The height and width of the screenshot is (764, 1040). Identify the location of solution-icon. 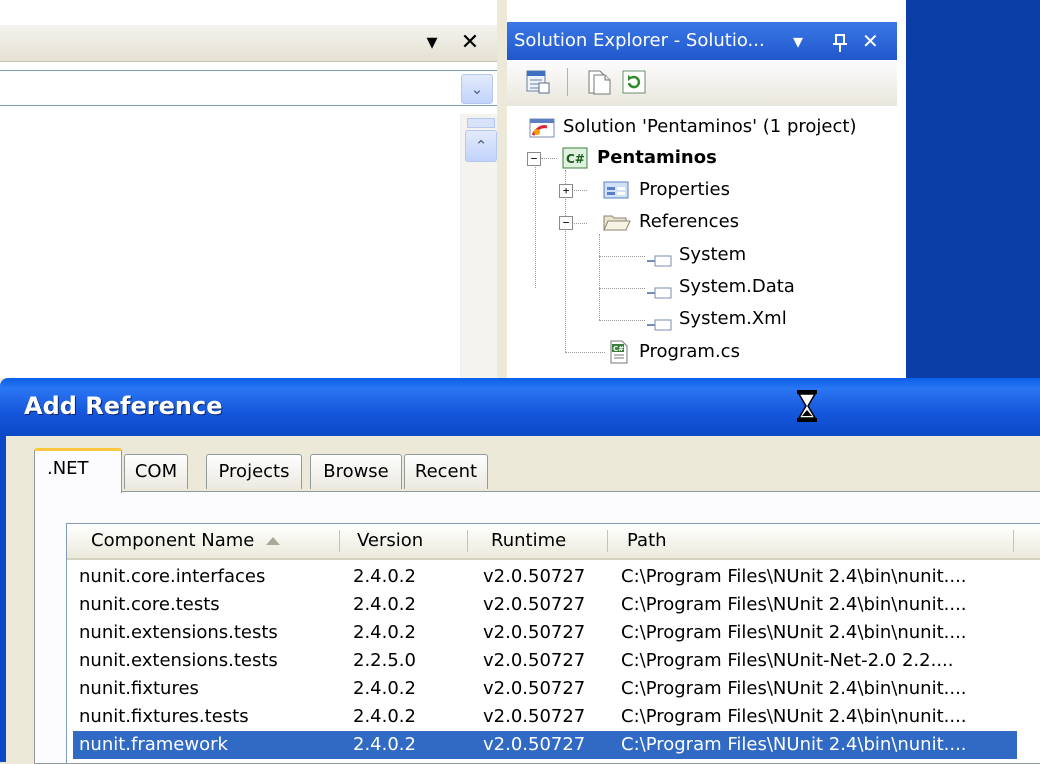
(543, 127).